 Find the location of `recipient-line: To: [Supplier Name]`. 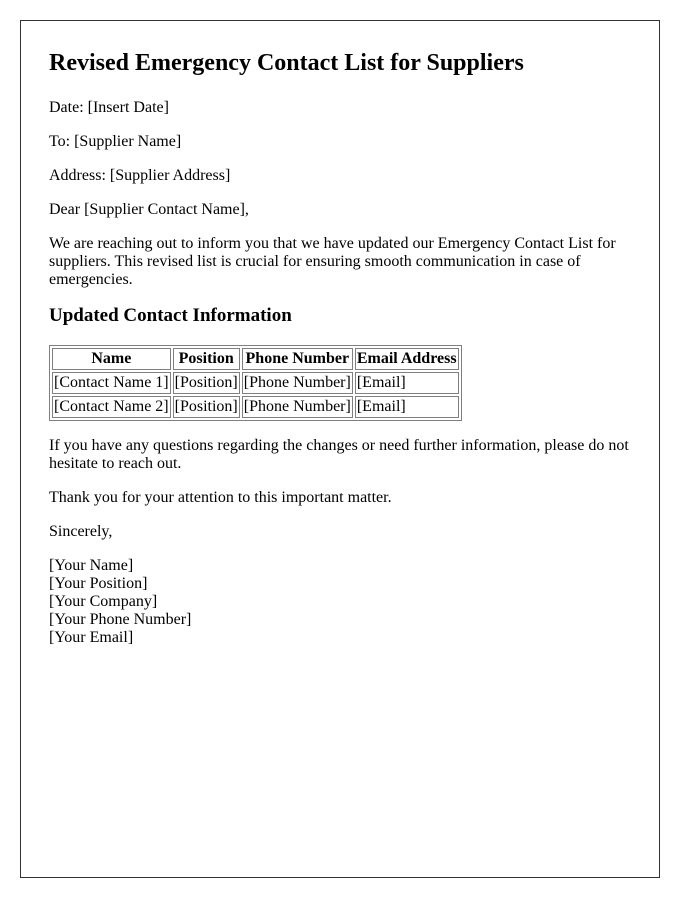

recipient-line: To: [Supplier Name] is located at coordinates (115, 141).